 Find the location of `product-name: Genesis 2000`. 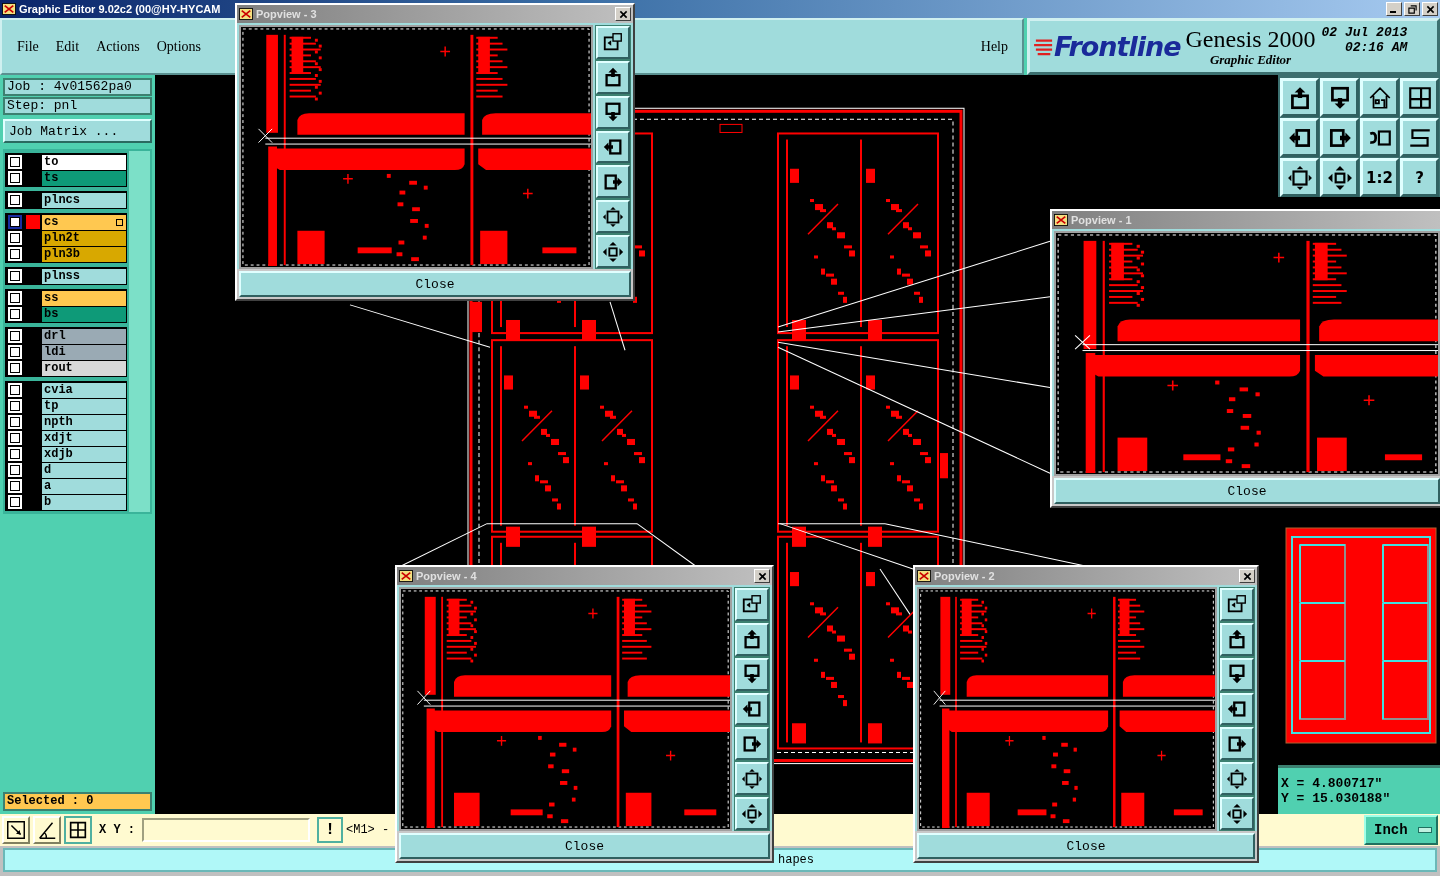

product-name: Genesis 2000 is located at coordinates (1250, 38).